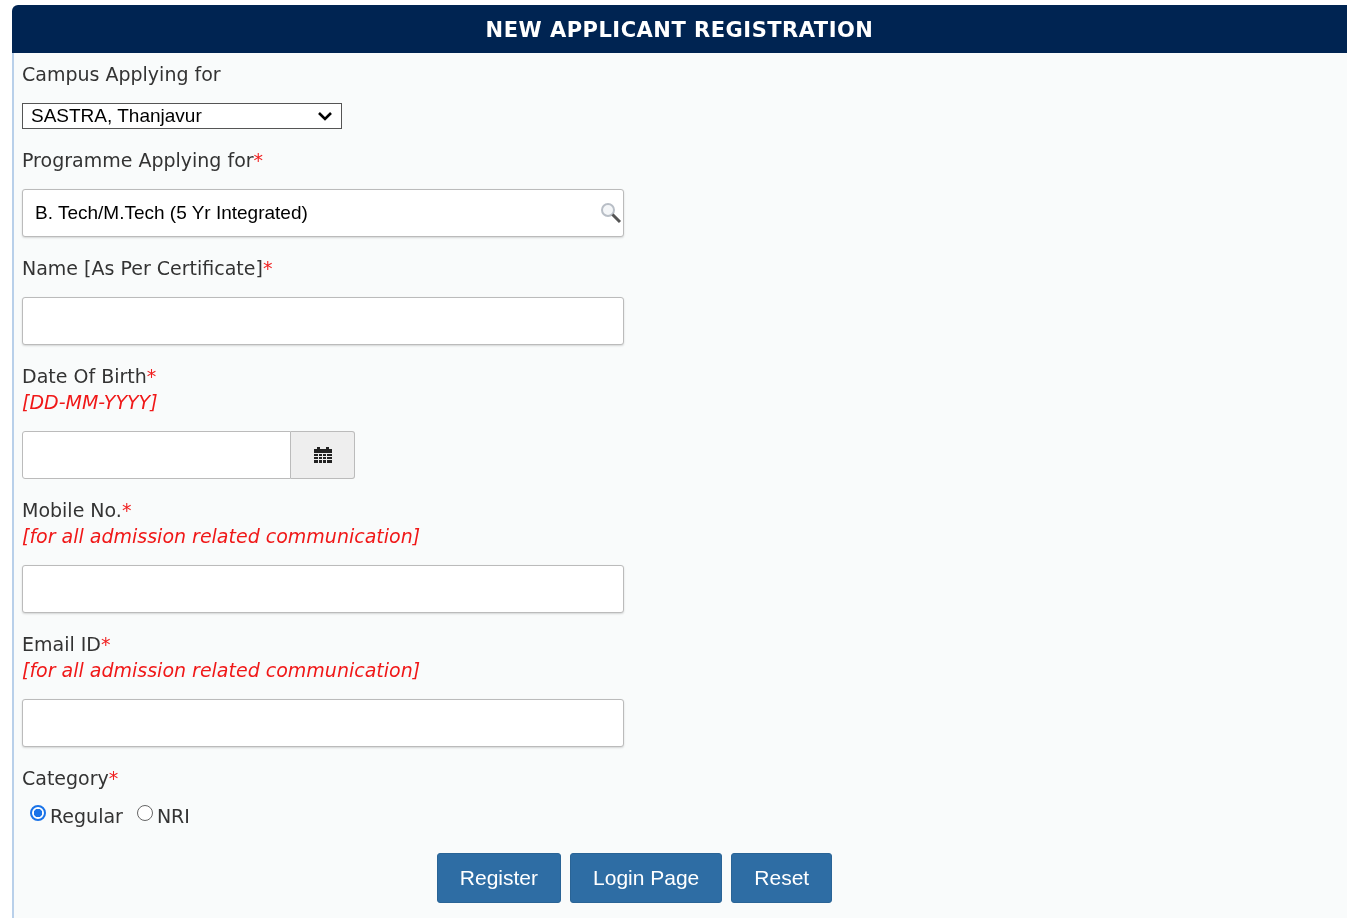 Image resolution: width=1347 pixels, height=923 pixels. Describe the element at coordinates (499, 878) in the screenshot. I see `form-button: Register` at that location.